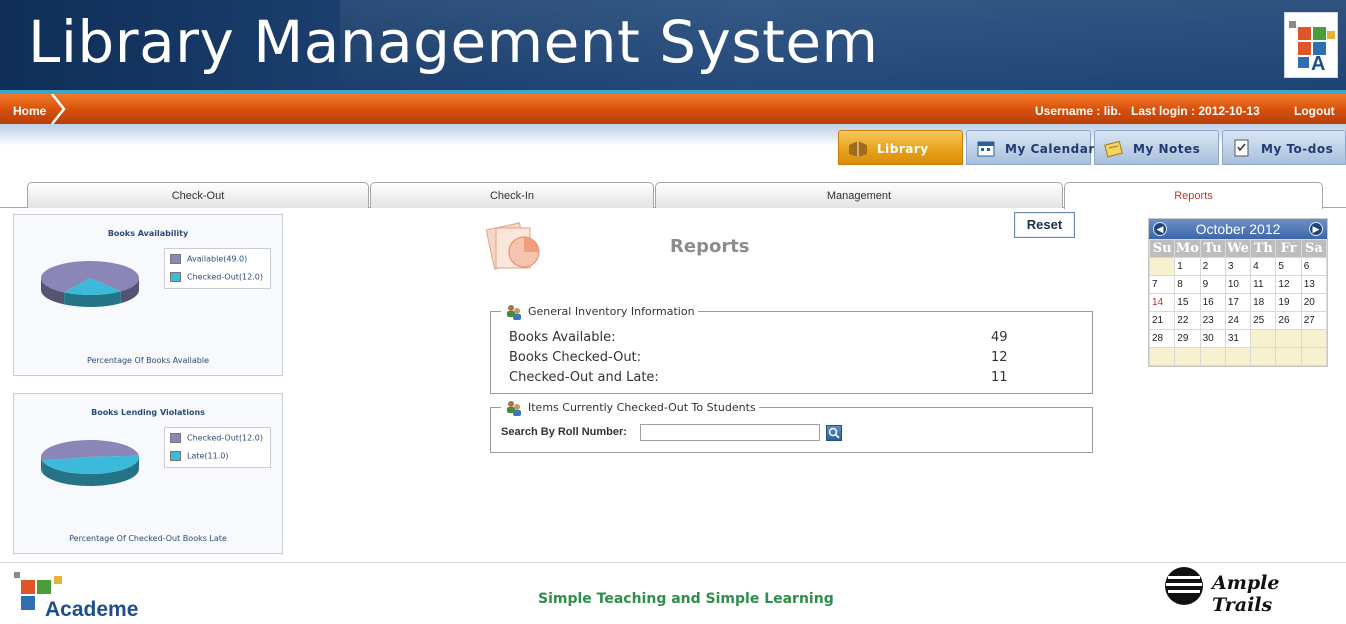 The height and width of the screenshot is (624, 1346). What do you see at coordinates (900, 147) in the screenshot?
I see `module-tab-library: Library` at bounding box center [900, 147].